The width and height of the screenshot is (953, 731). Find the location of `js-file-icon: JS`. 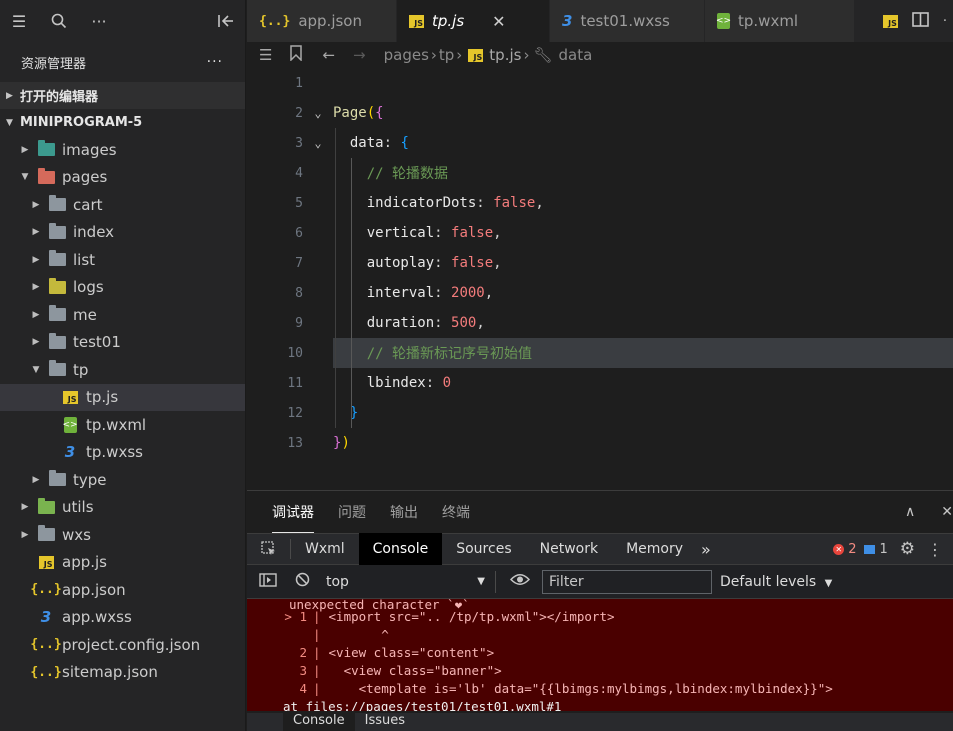

js-file-icon: JS is located at coordinates (890, 21).